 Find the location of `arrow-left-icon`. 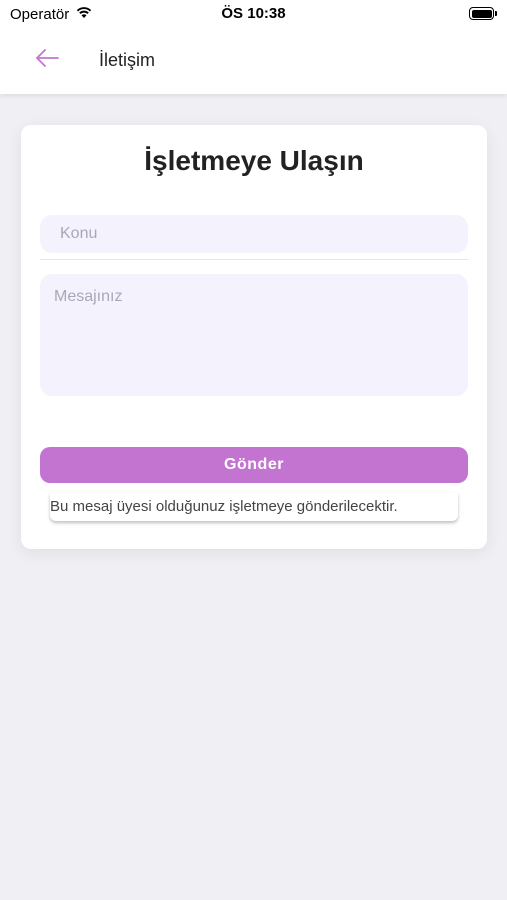

arrow-left-icon is located at coordinates (47, 60).